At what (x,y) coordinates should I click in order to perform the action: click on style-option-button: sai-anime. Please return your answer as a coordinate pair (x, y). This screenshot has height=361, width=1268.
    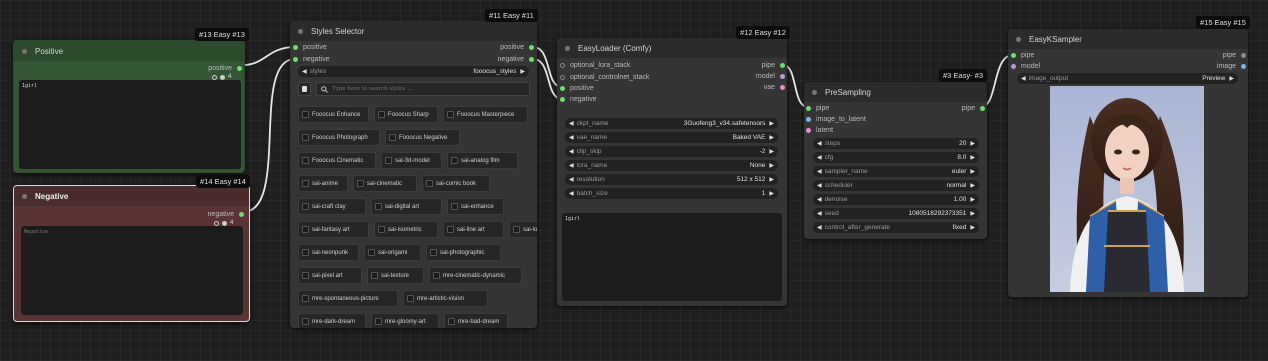
    Looking at the image, I should click on (323, 183).